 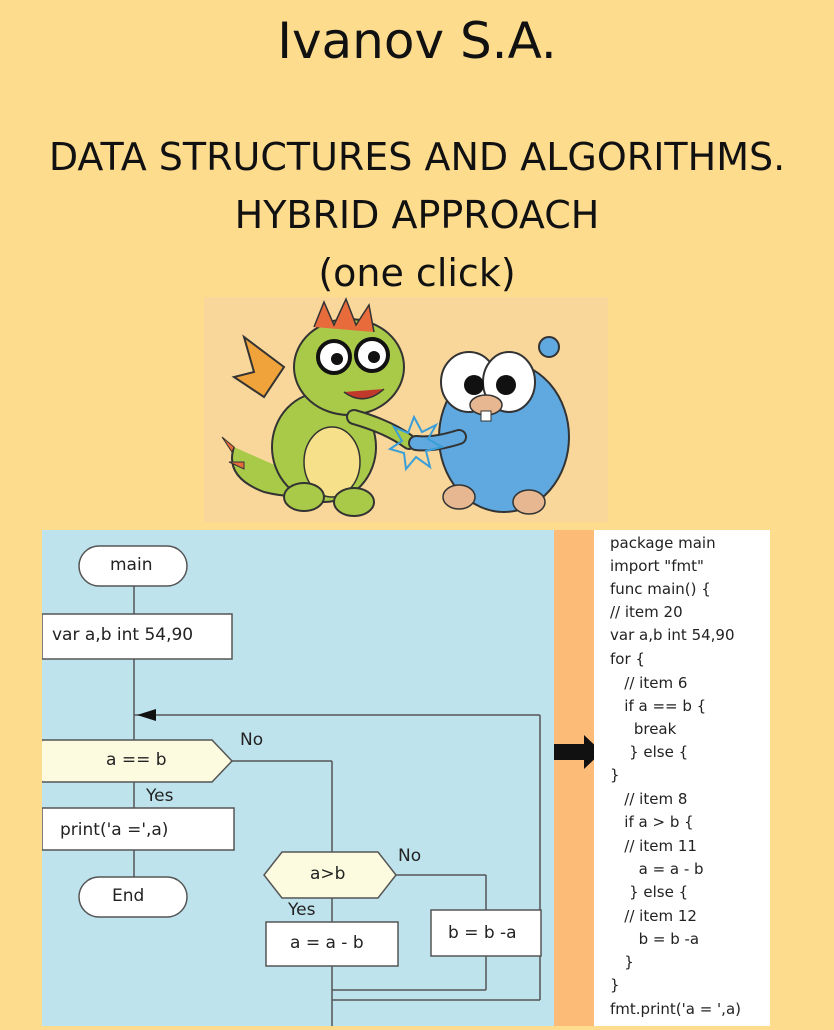 What do you see at coordinates (128, 896) in the screenshot?
I see `flow-end-label: End` at bounding box center [128, 896].